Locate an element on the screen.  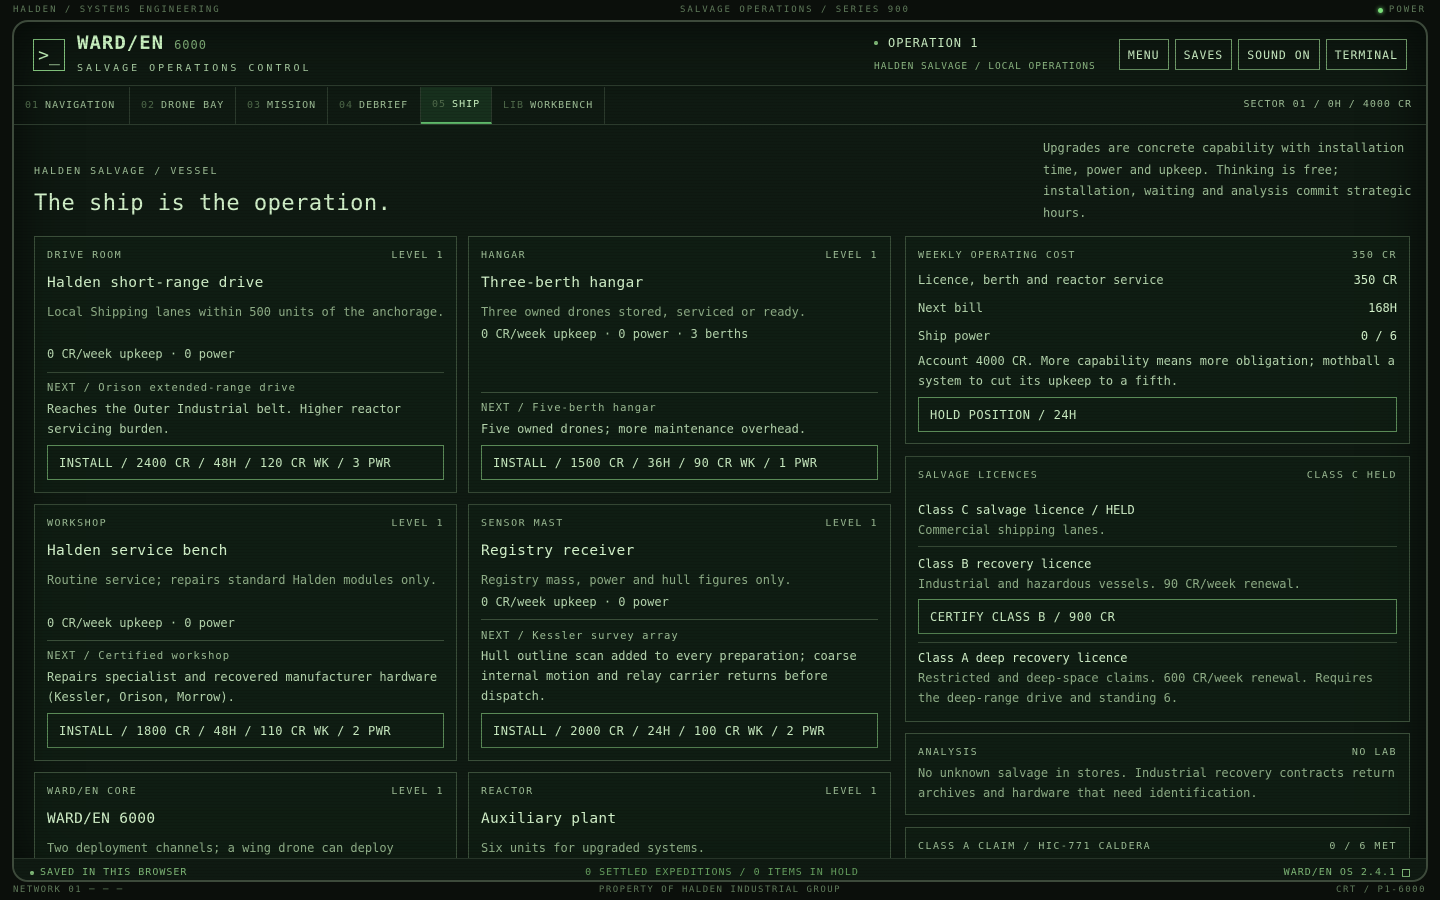
module-kicker: REACTOR is located at coordinates (507, 791).